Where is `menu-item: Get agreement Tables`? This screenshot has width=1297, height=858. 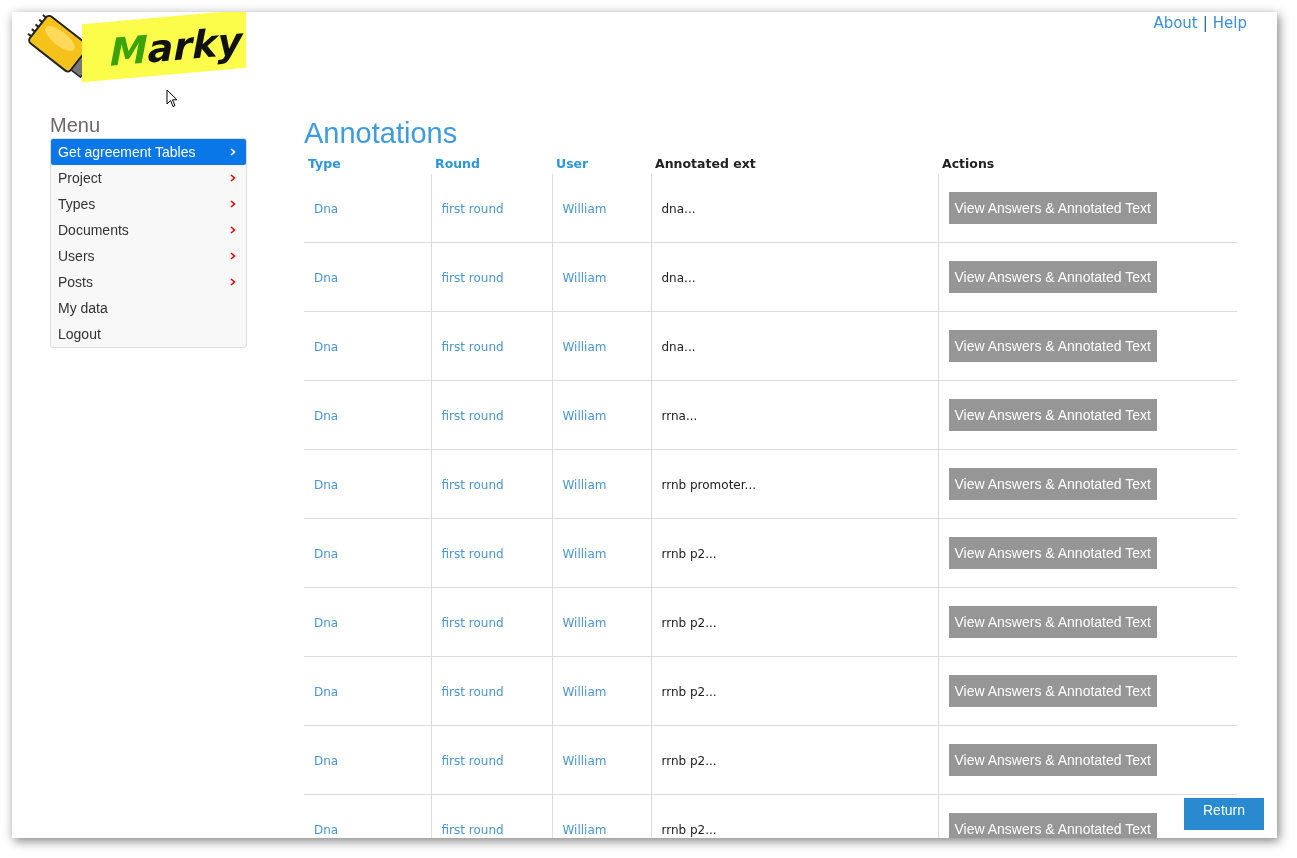 menu-item: Get agreement Tables is located at coordinates (148, 152).